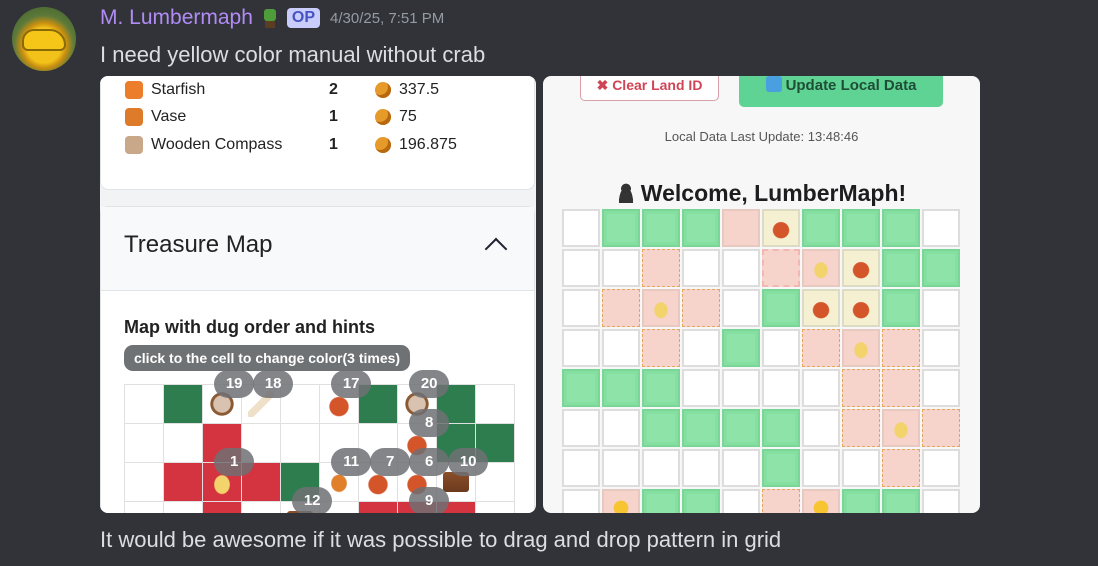 Image resolution: width=1098 pixels, height=566 pixels. I want to click on clear-land-id-button: ✖ Clear Land ID, so click(649, 88).